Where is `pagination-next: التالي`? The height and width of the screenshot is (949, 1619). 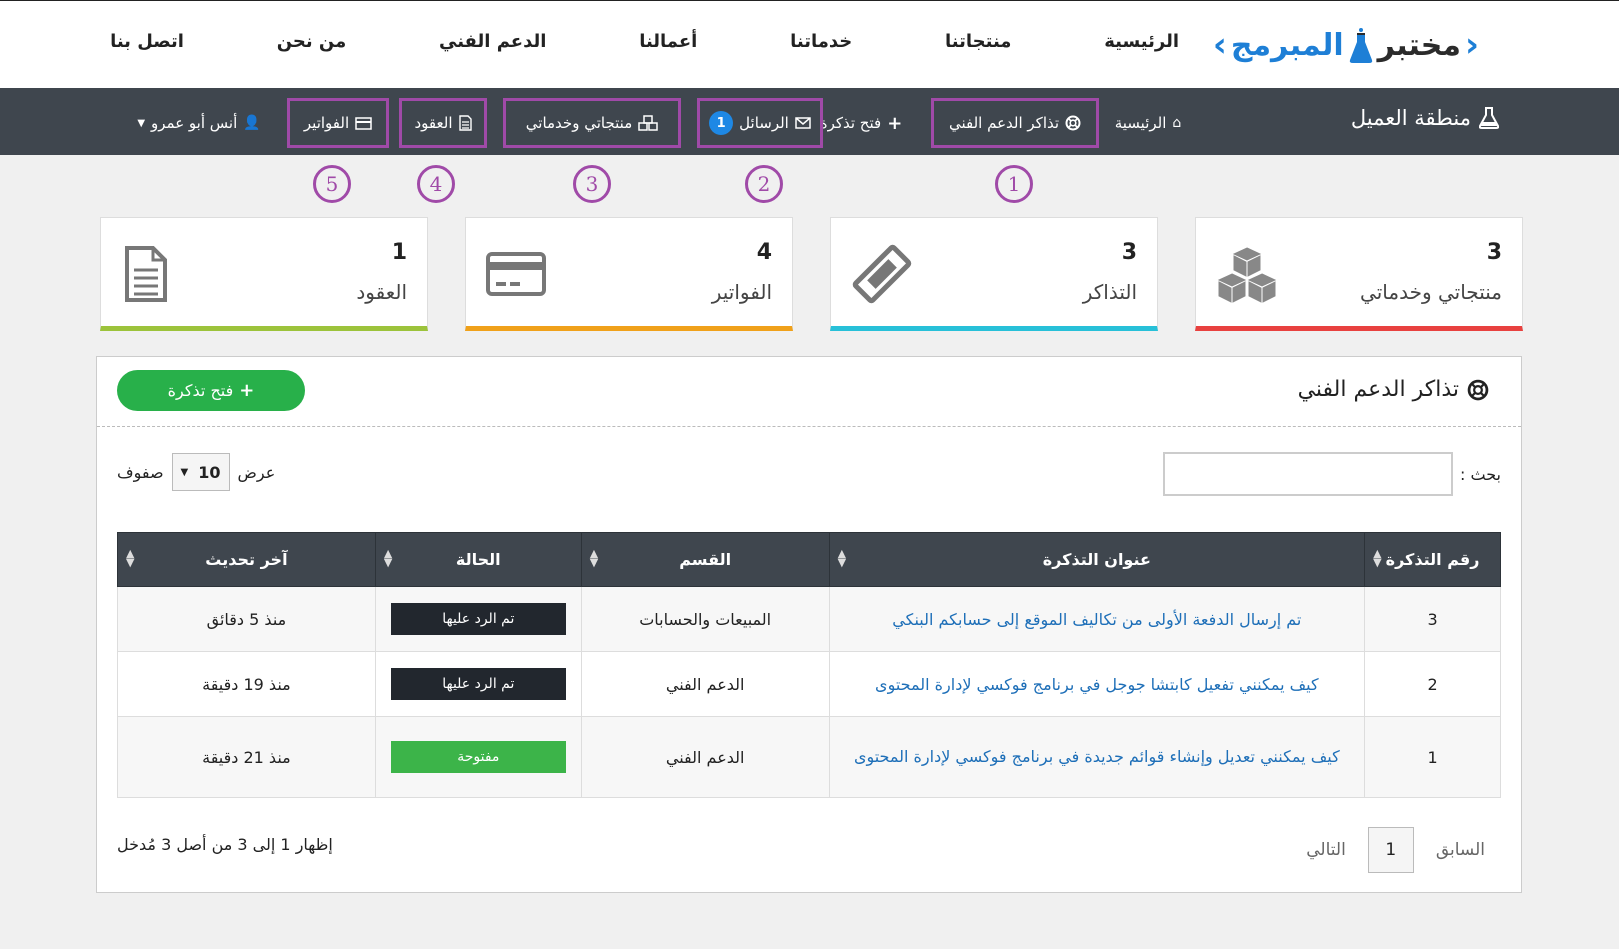
pagination-next: التالي is located at coordinates (1326, 850).